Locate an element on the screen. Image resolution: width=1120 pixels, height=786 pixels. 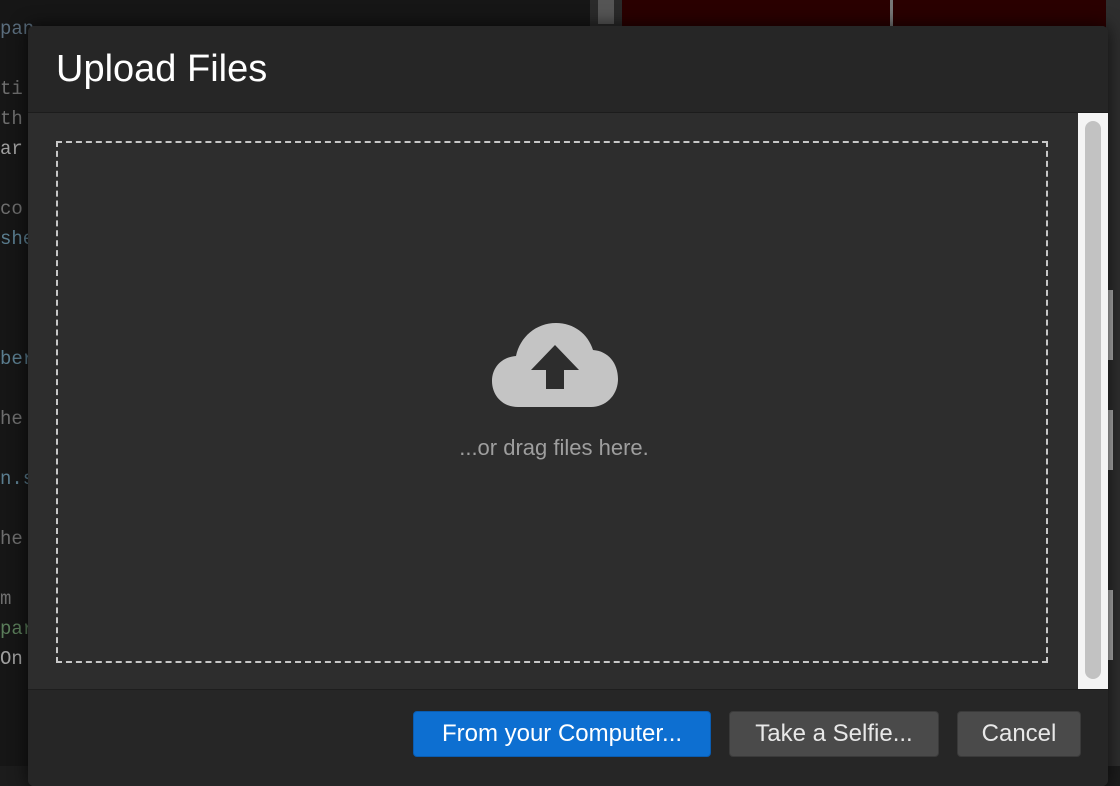
code-line: ti is located at coordinates (11, 89).